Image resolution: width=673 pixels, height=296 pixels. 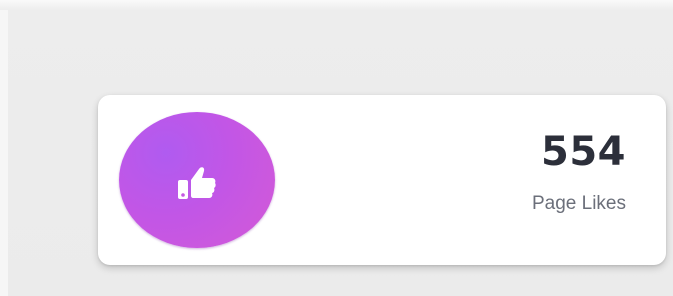 What do you see at coordinates (583, 152) in the screenshot?
I see `stat-value: 554` at bounding box center [583, 152].